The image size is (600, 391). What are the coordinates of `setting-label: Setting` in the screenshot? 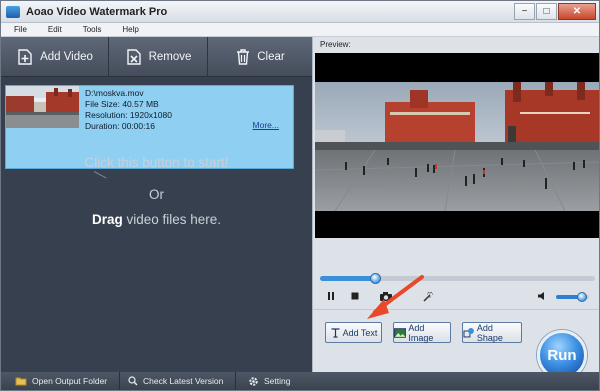 It's located at (277, 381).